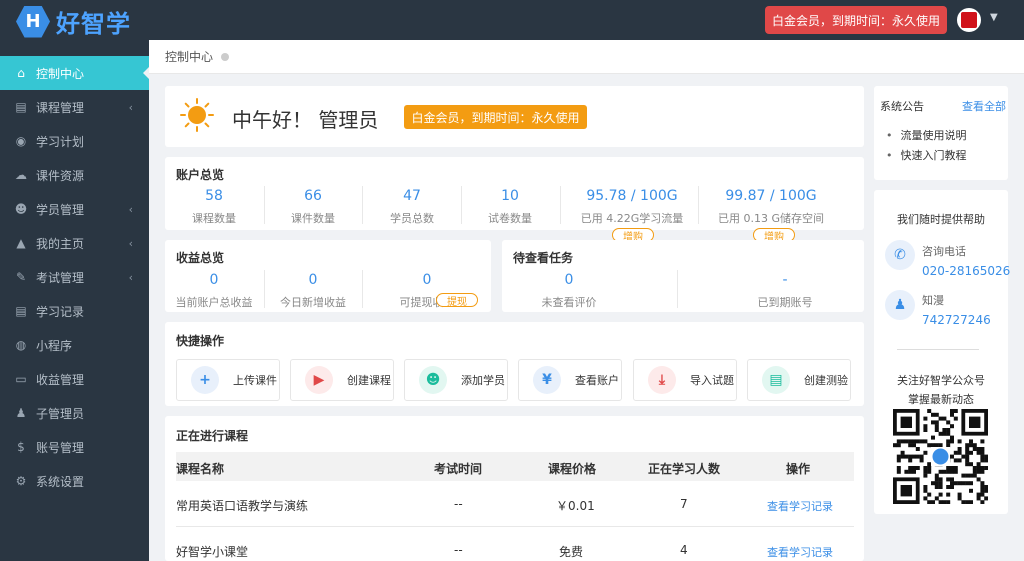  What do you see at coordinates (60, 73) in the screenshot?
I see `sidebar-item-label: 控制中心` at bounding box center [60, 73].